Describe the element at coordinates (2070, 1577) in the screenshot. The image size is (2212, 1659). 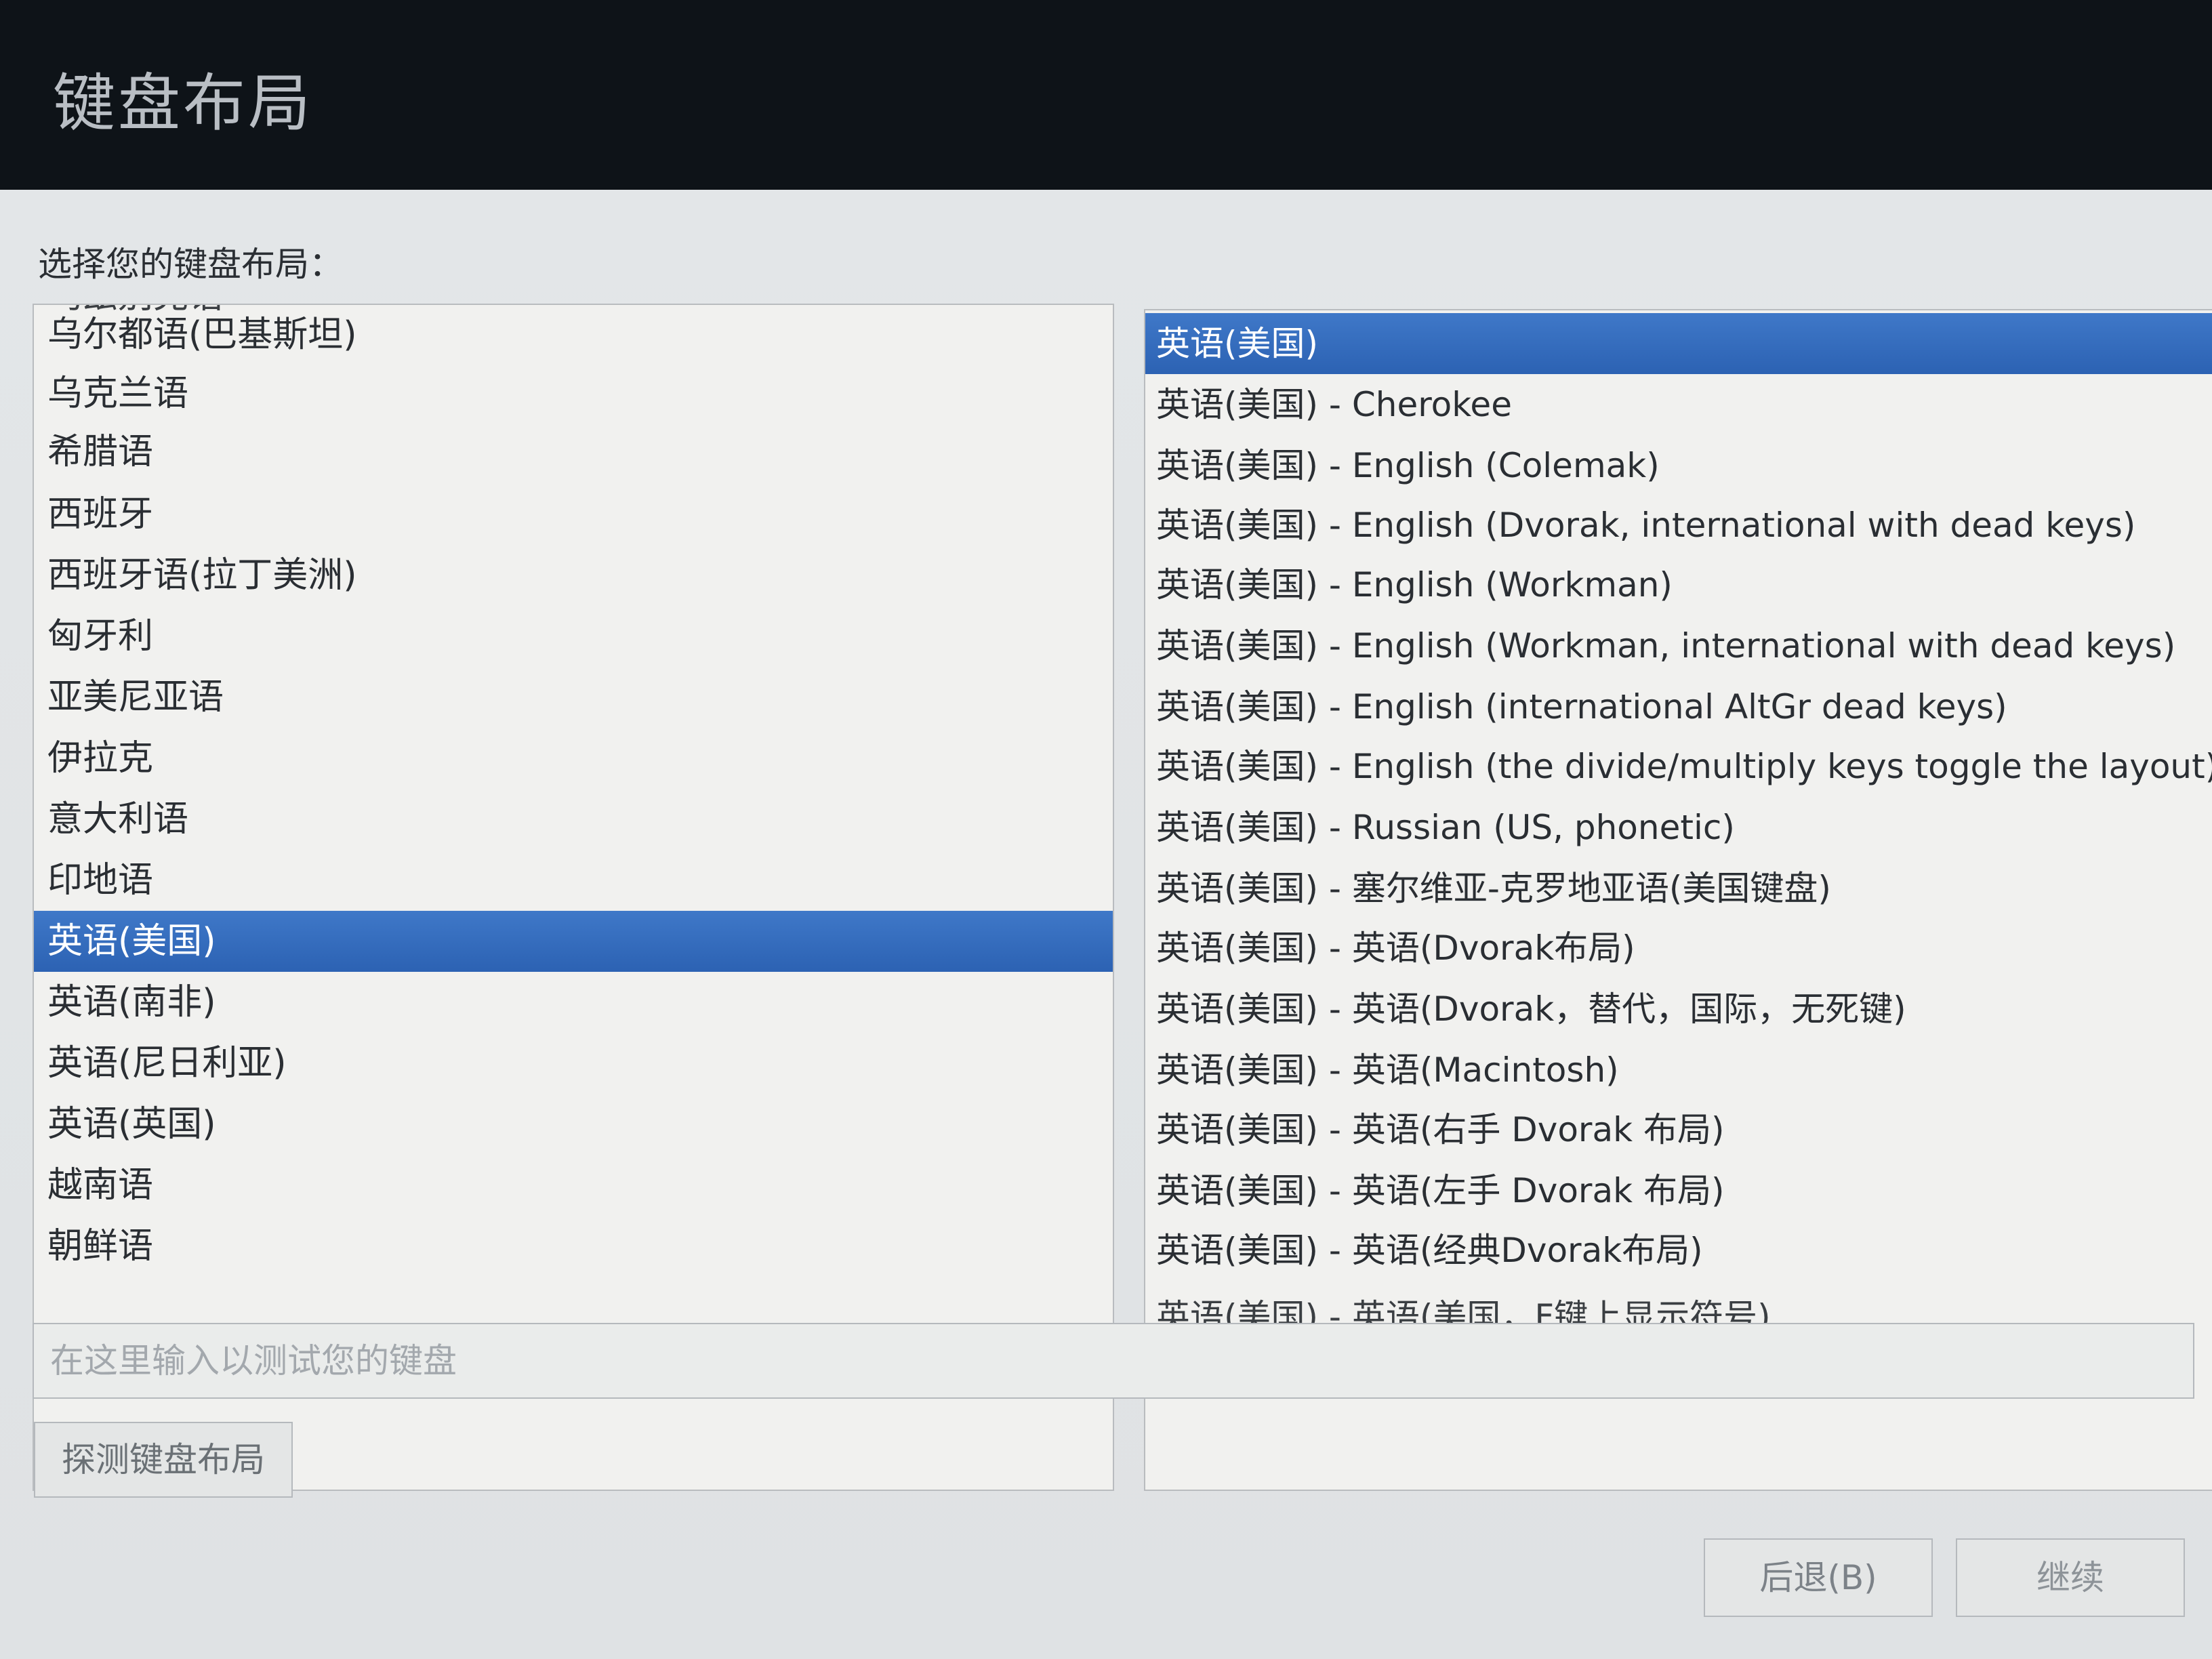
I see `continue-button: 继续` at that location.